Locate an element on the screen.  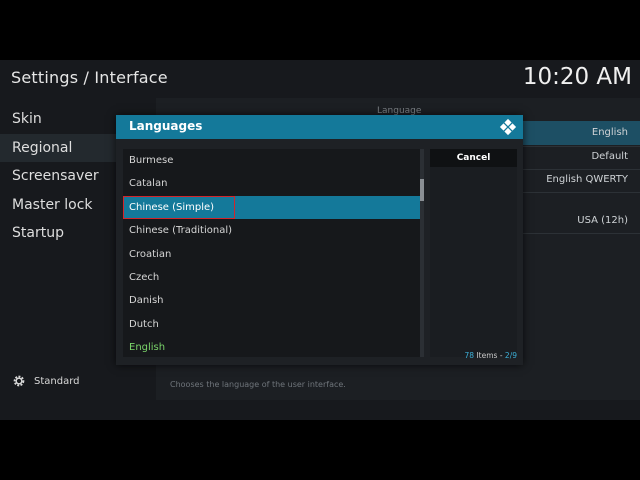
items-count: 78 Items - 2/9 is located at coordinates (490, 355).